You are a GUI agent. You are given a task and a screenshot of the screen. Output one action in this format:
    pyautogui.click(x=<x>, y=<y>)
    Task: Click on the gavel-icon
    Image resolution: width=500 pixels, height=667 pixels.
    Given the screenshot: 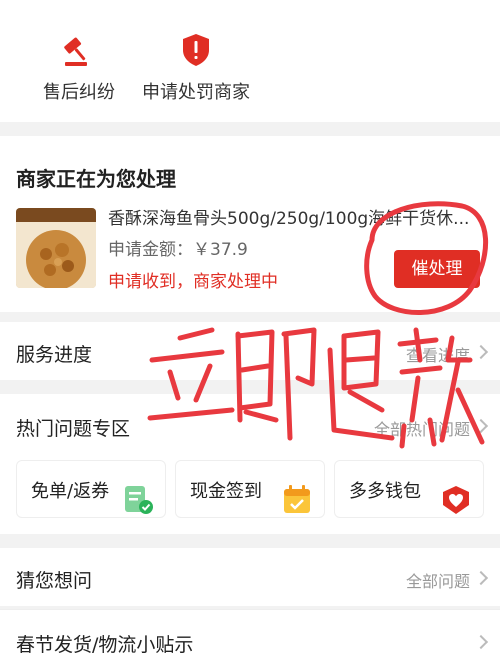 What is the action you would take?
    pyautogui.click(x=75, y=51)
    